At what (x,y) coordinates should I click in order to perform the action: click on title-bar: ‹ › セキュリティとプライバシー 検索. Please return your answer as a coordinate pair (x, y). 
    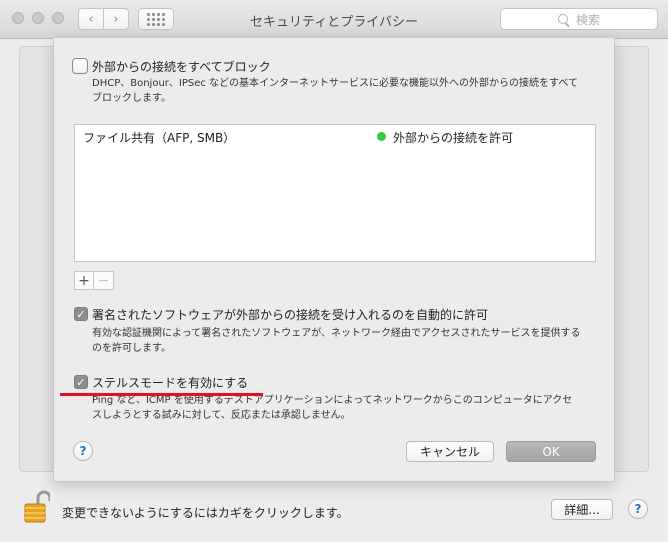
    Looking at the image, I should click on (334, 19).